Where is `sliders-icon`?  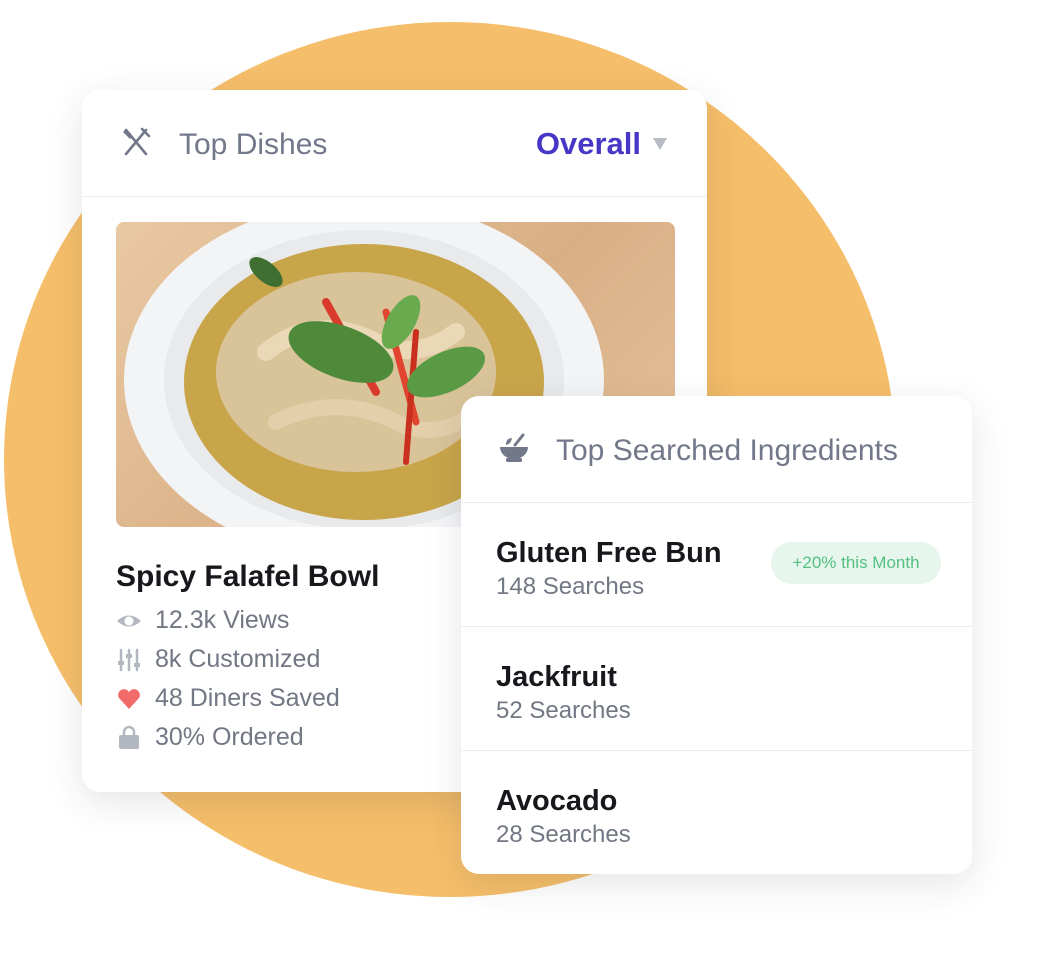
sliders-icon is located at coordinates (129, 660).